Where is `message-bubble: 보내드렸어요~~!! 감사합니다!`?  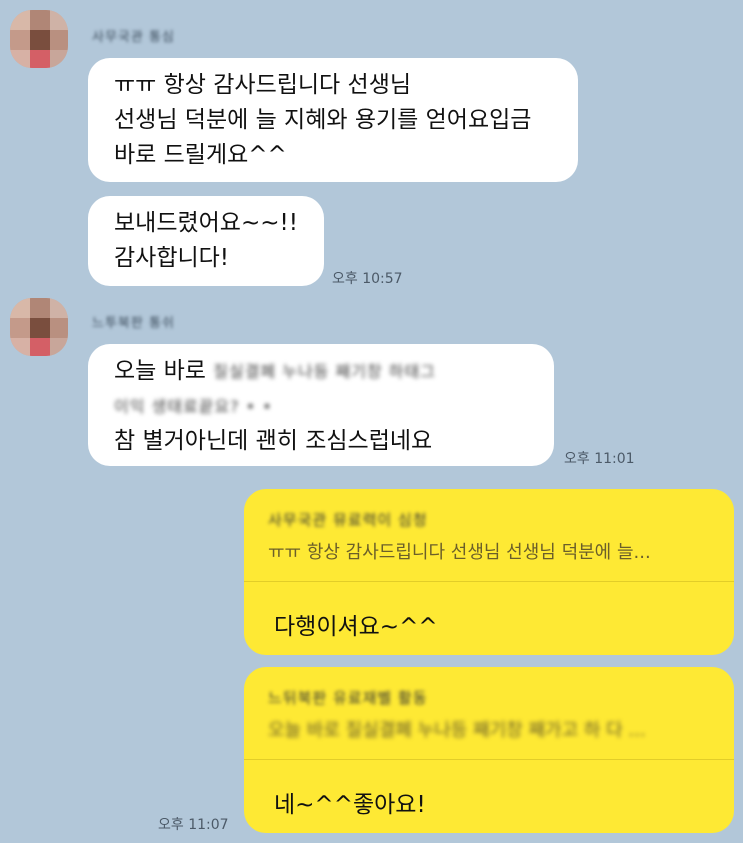
message-bubble: 보내드렸어요~~!! 감사합니다! is located at coordinates (206, 241).